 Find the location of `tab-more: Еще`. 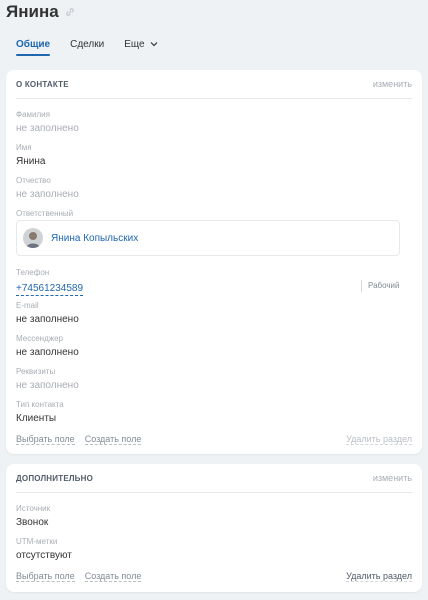

tab-more: Еще is located at coordinates (140, 44).